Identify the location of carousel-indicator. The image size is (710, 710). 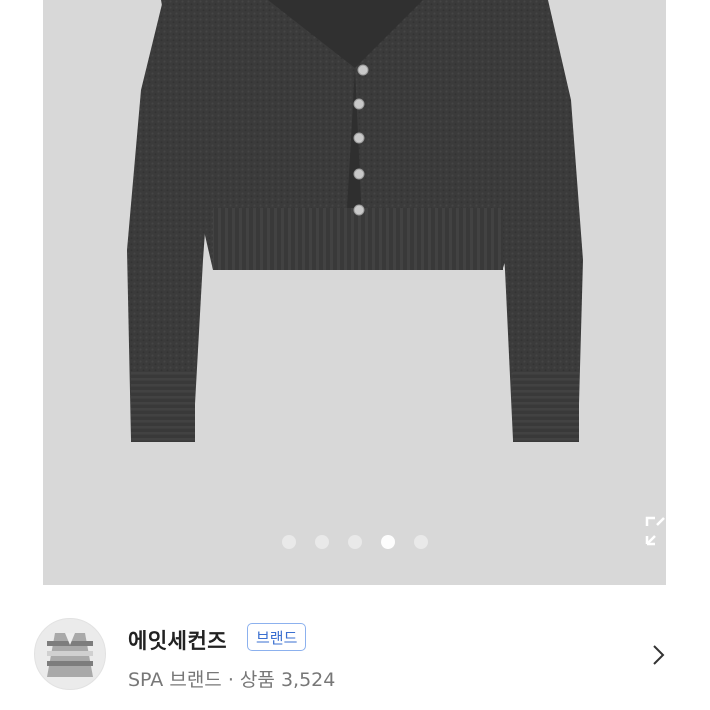
(354, 542).